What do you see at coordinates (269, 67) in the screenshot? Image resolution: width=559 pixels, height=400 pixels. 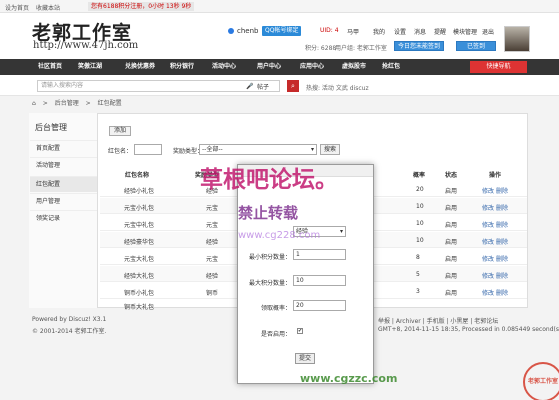 I see `nav-user-center: 用户中心` at bounding box center [269, 67].